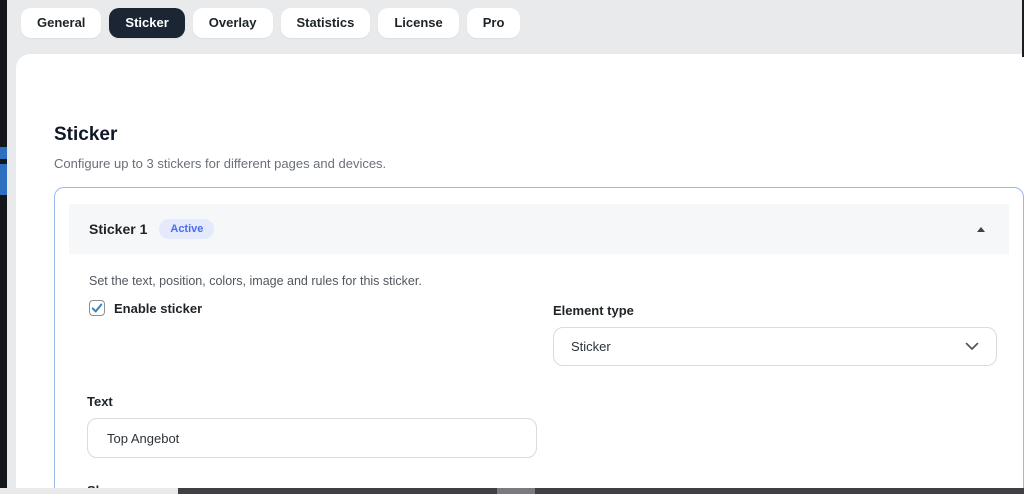  I want to click on tab-license: License, so click(418, 23).